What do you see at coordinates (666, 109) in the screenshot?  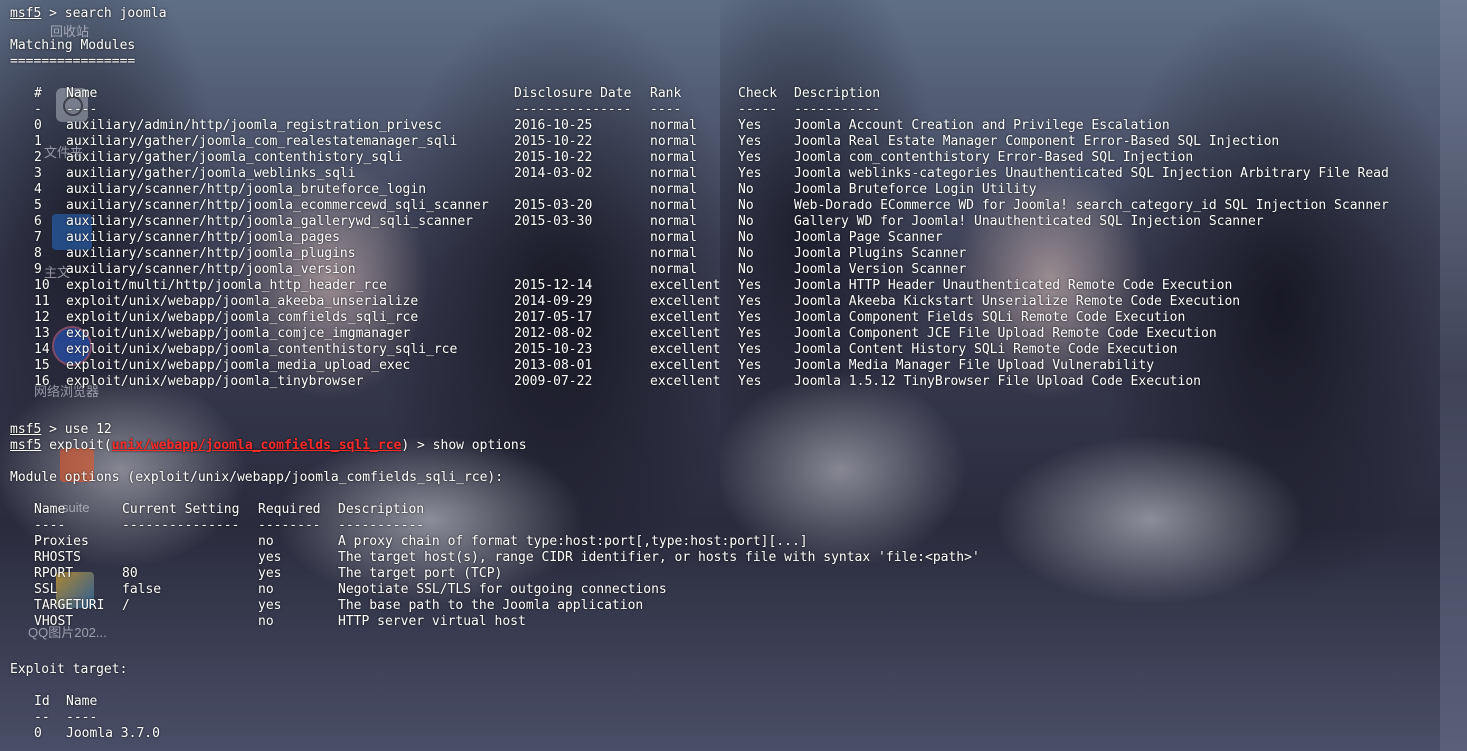 I see `col-rank-rule: ----` at bounding box center [666, 109].